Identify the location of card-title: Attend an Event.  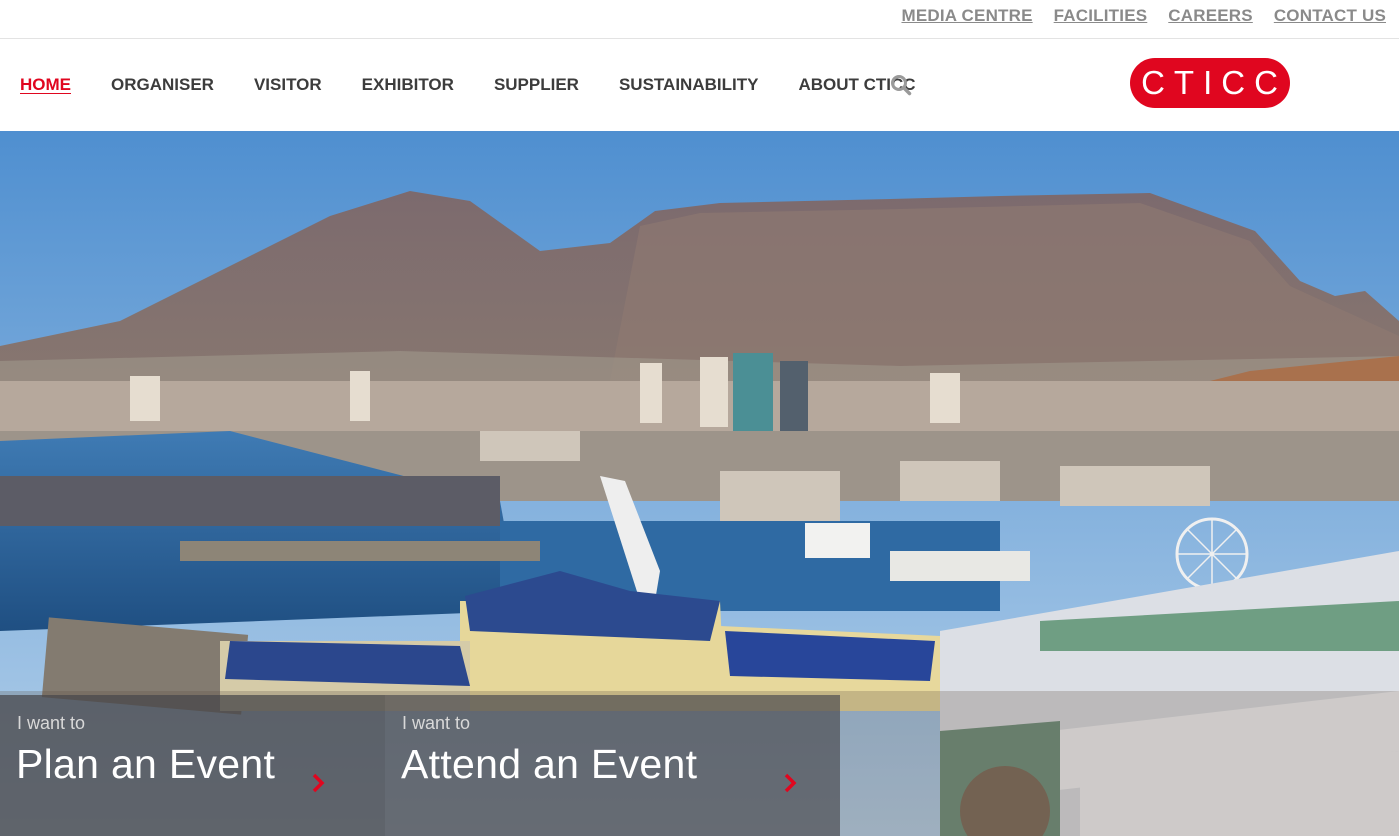
(549, 764).